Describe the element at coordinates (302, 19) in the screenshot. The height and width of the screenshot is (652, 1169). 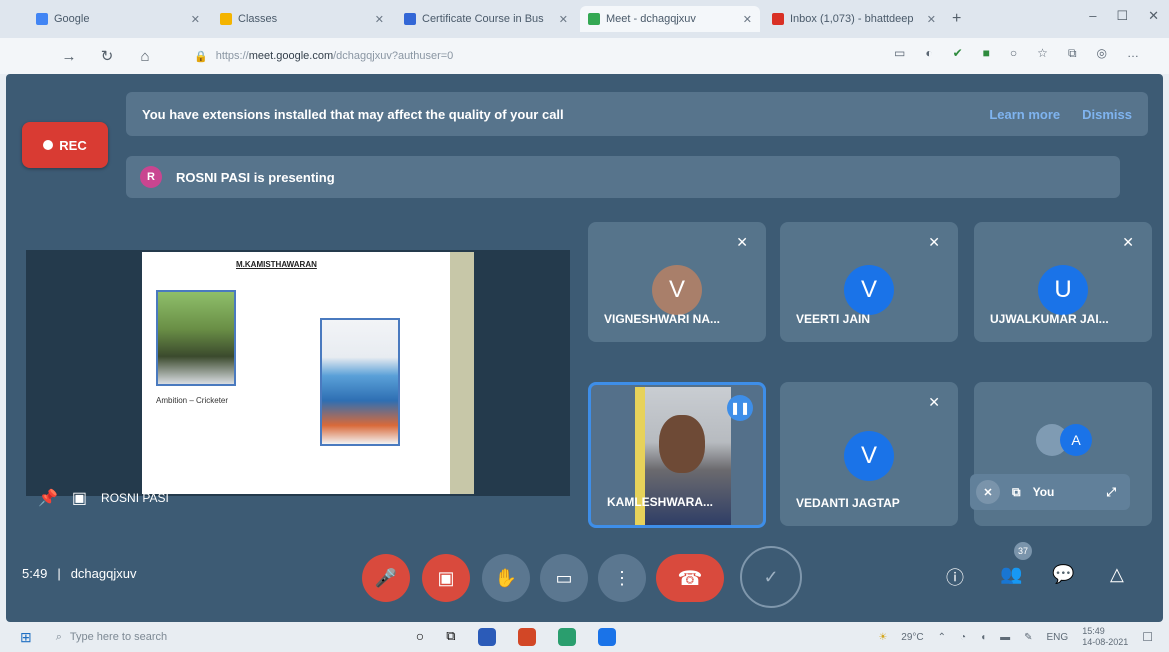
I see `tab-classes: Classes ✕` at that location.